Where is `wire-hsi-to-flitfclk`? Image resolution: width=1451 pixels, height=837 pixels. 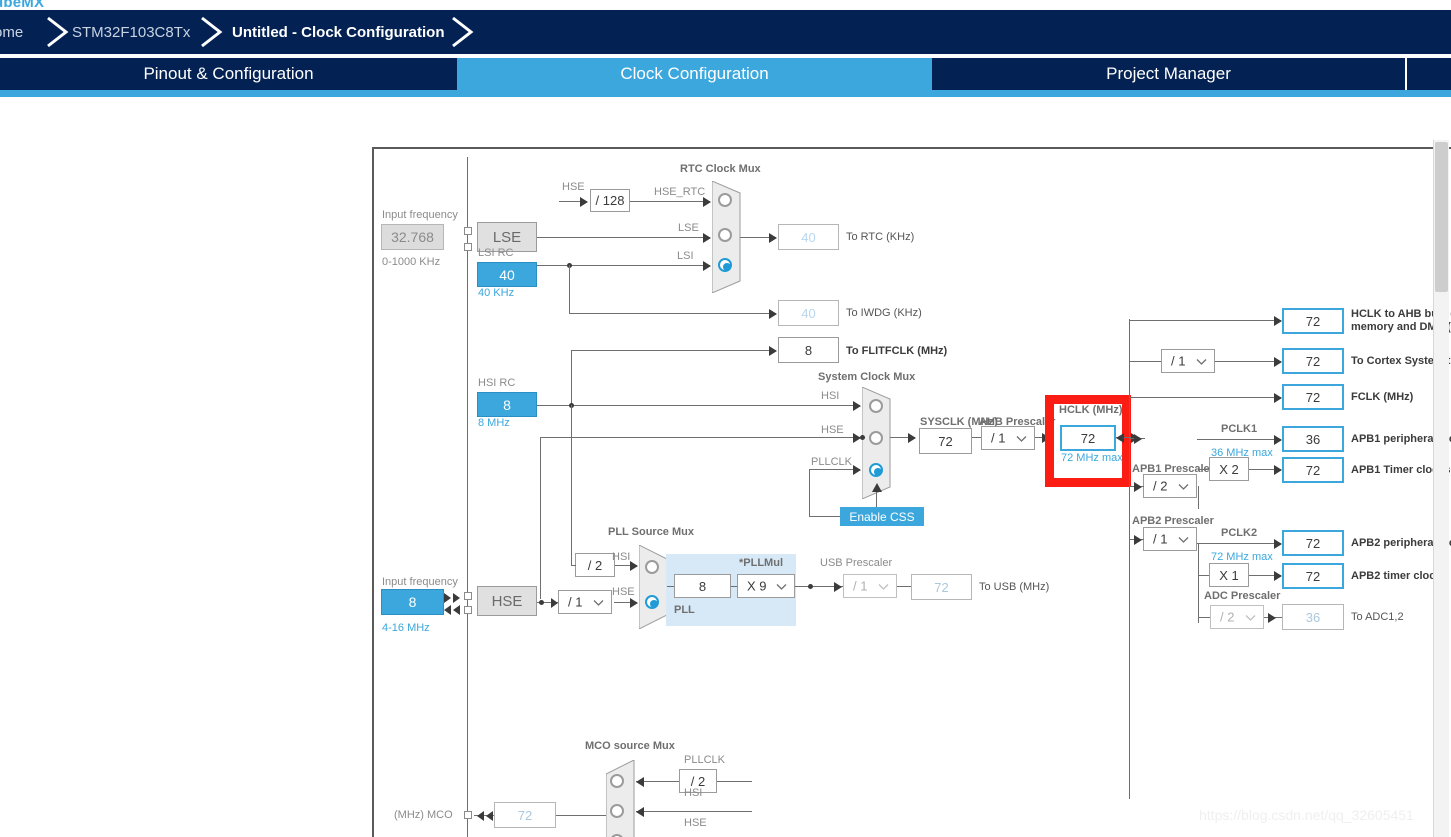 wire-hsi-to-flitfclk is located at coordinates (673, 350).